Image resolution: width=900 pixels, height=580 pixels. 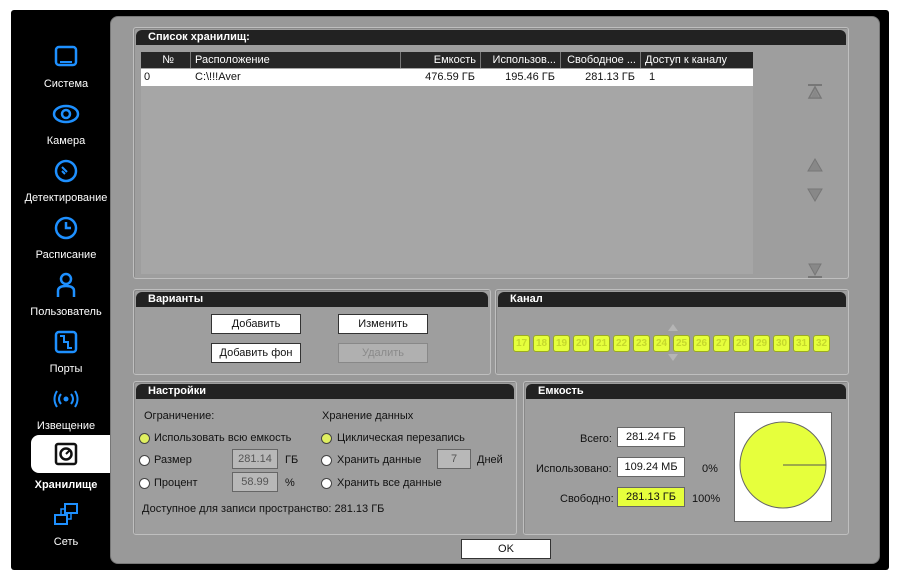 What do you see at coordinates (66, 255) in the screenshot?
I see `sidebar-item-label: Расписание` at bounding box center [66, 255].